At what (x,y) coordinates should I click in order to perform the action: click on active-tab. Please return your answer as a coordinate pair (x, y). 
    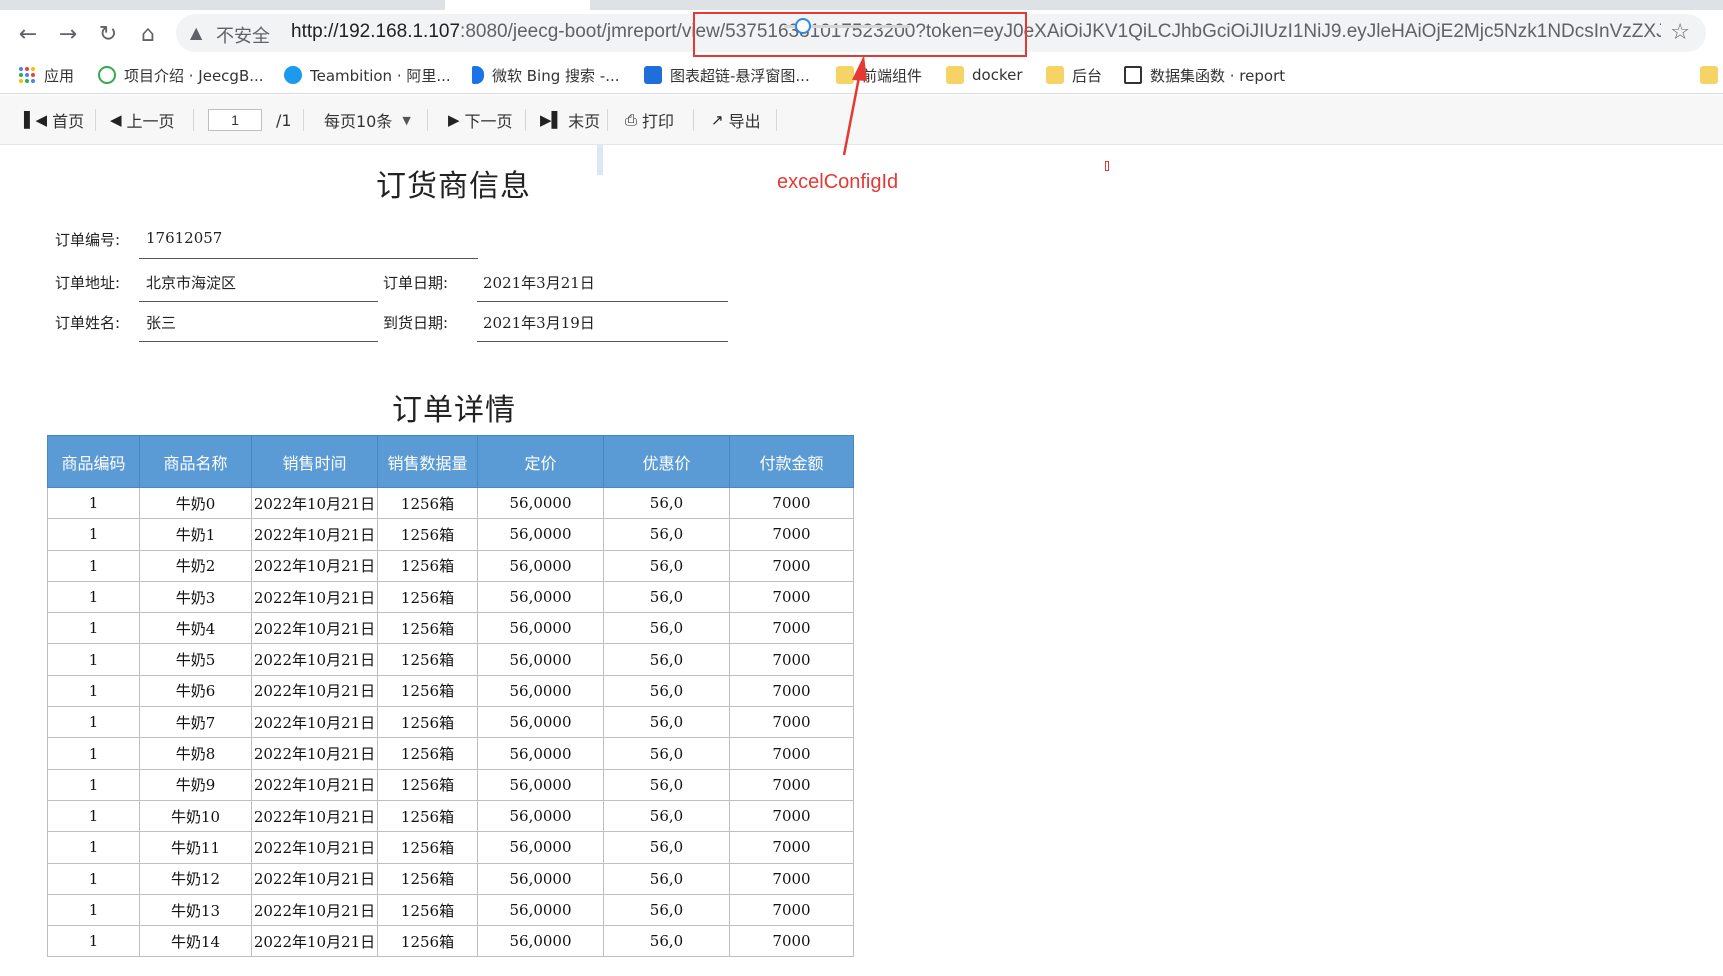
    Looking at the image, I should click on (517, 5).